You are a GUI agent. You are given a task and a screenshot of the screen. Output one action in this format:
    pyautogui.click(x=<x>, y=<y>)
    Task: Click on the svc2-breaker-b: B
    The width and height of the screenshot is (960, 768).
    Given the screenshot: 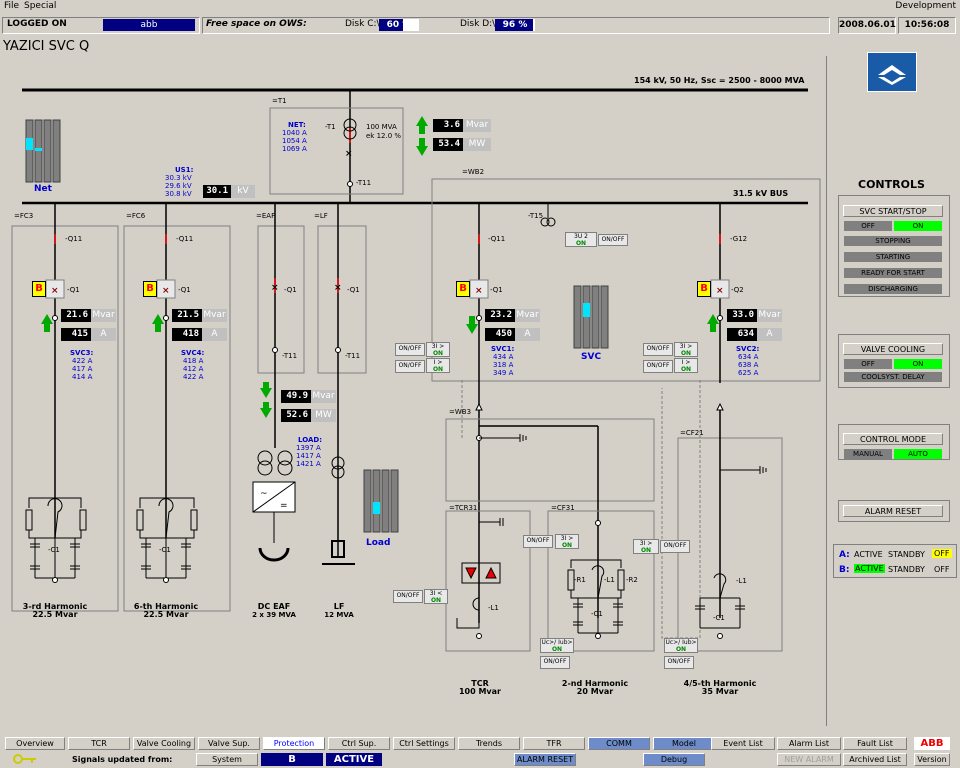 What is the action you would take?
    pyautogui.click(x=704, y=289)
    